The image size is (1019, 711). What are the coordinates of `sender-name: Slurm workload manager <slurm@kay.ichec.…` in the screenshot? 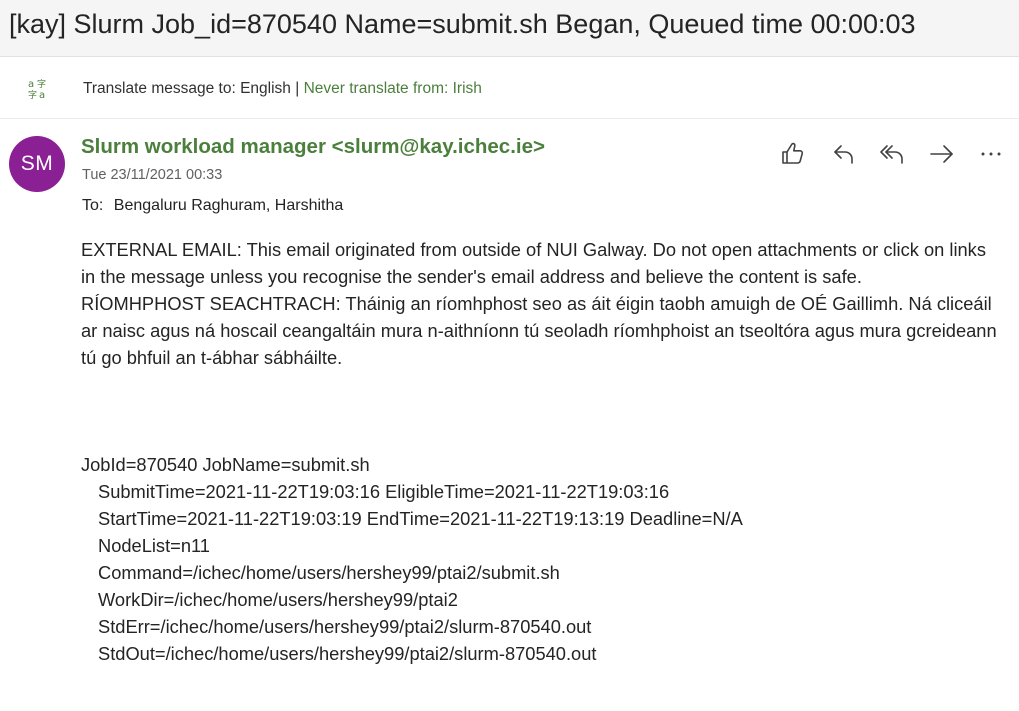 It's located at (313, 147).